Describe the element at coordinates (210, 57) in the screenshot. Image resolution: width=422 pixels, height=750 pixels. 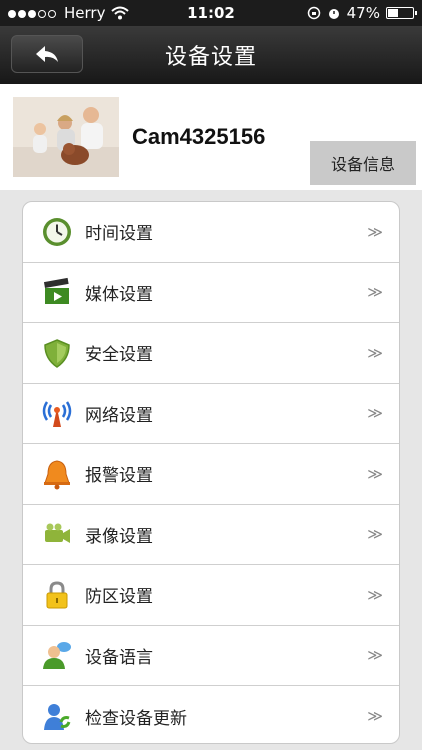
I see `page-title: 设备设置` at that location.